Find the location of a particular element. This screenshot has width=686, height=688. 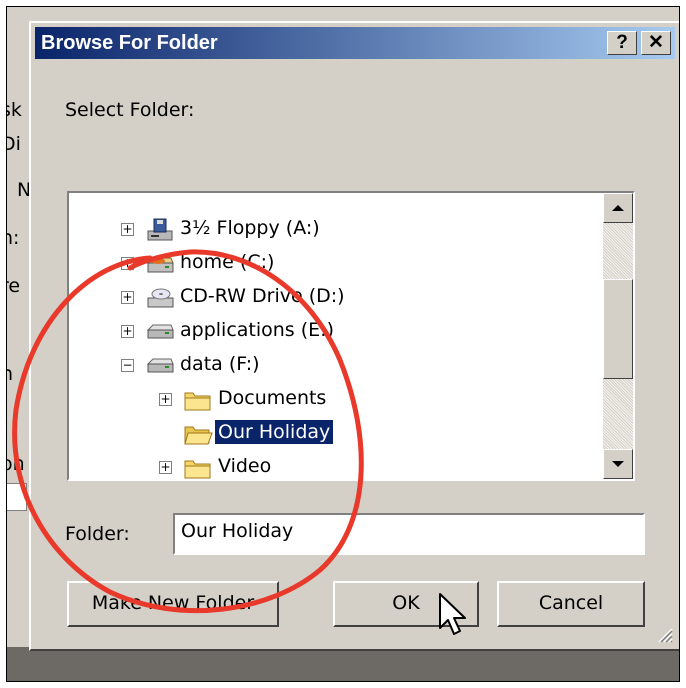

hard-drive-icon is located at coordinates (160, 265).